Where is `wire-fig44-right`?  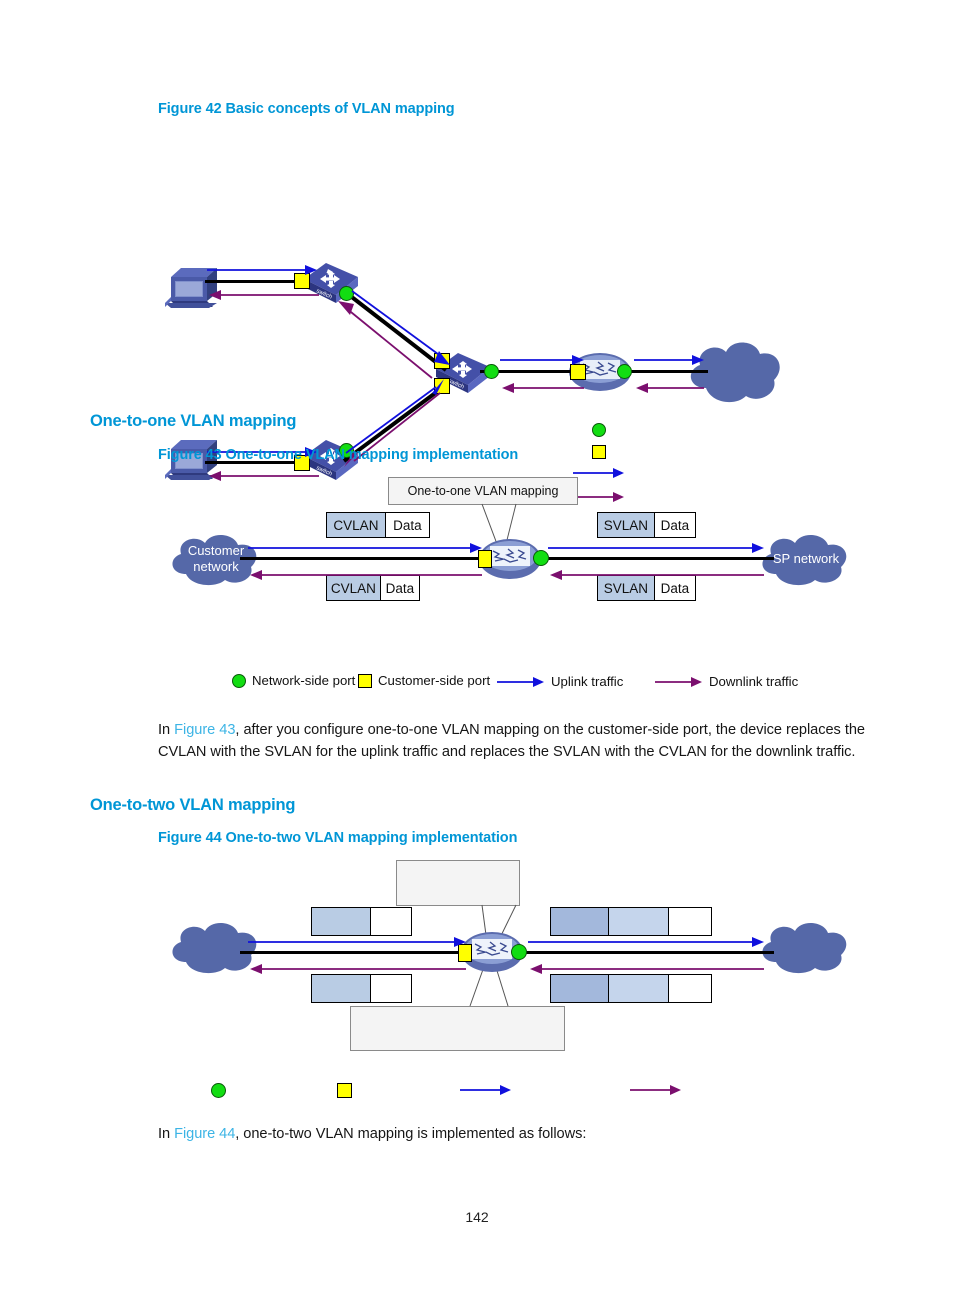 wire-fig44-right is located at coordinates (645, 953).